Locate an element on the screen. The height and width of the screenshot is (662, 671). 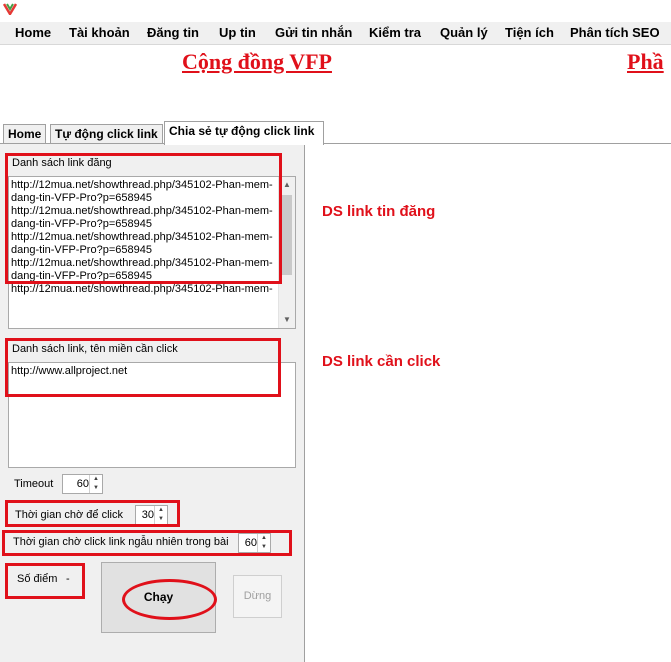
post-links-scrollbar: ▲ ▼ is located at coordinates (286, 252).